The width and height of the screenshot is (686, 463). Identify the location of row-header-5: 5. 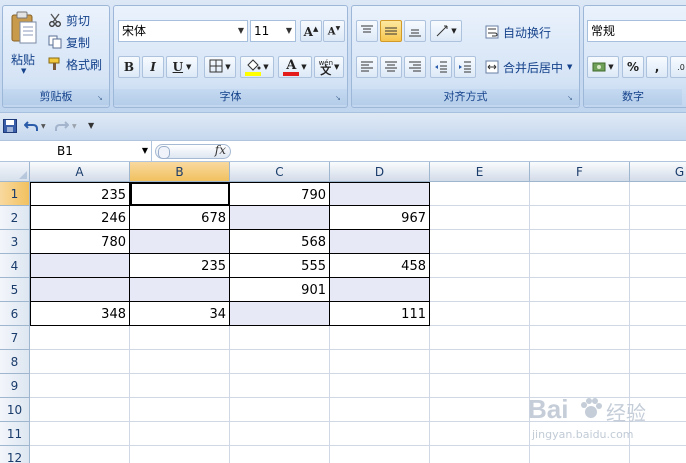
(15, 290).